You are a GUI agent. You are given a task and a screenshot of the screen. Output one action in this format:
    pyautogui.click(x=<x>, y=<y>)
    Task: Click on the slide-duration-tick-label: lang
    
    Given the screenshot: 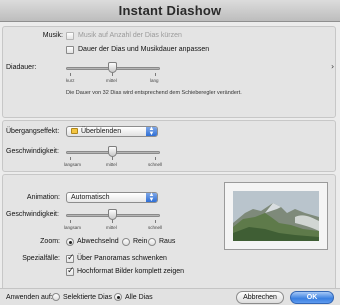 What is the action you would take?
    pyautogui.click(x=154, y=80)
    